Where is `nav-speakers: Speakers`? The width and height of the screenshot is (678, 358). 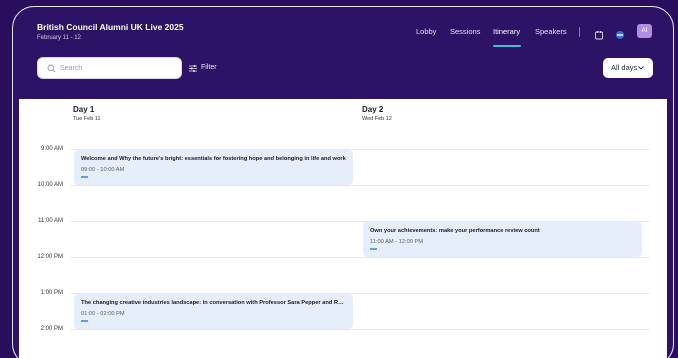 nav-speakers: Speakers is located at coordinates (551, 31).